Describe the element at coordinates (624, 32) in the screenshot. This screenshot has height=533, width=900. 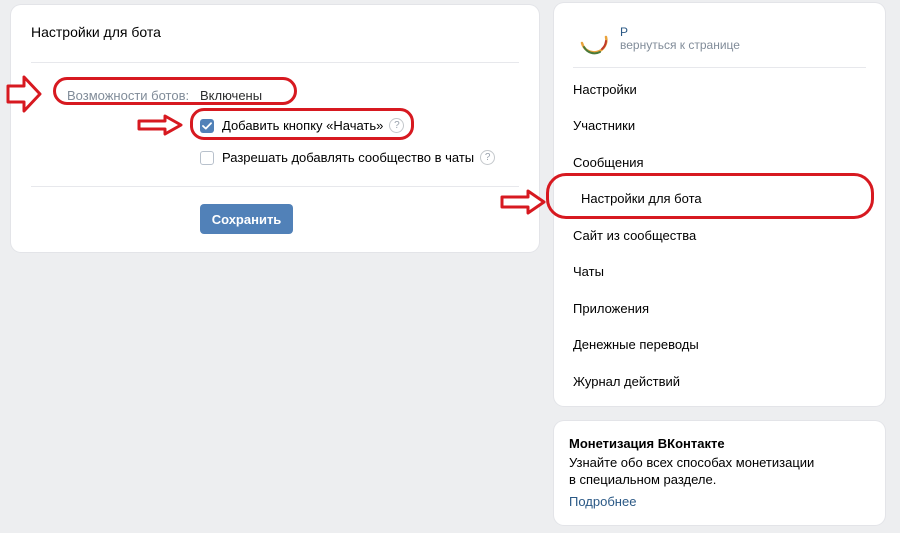
I see `group-name: Р` at that location.